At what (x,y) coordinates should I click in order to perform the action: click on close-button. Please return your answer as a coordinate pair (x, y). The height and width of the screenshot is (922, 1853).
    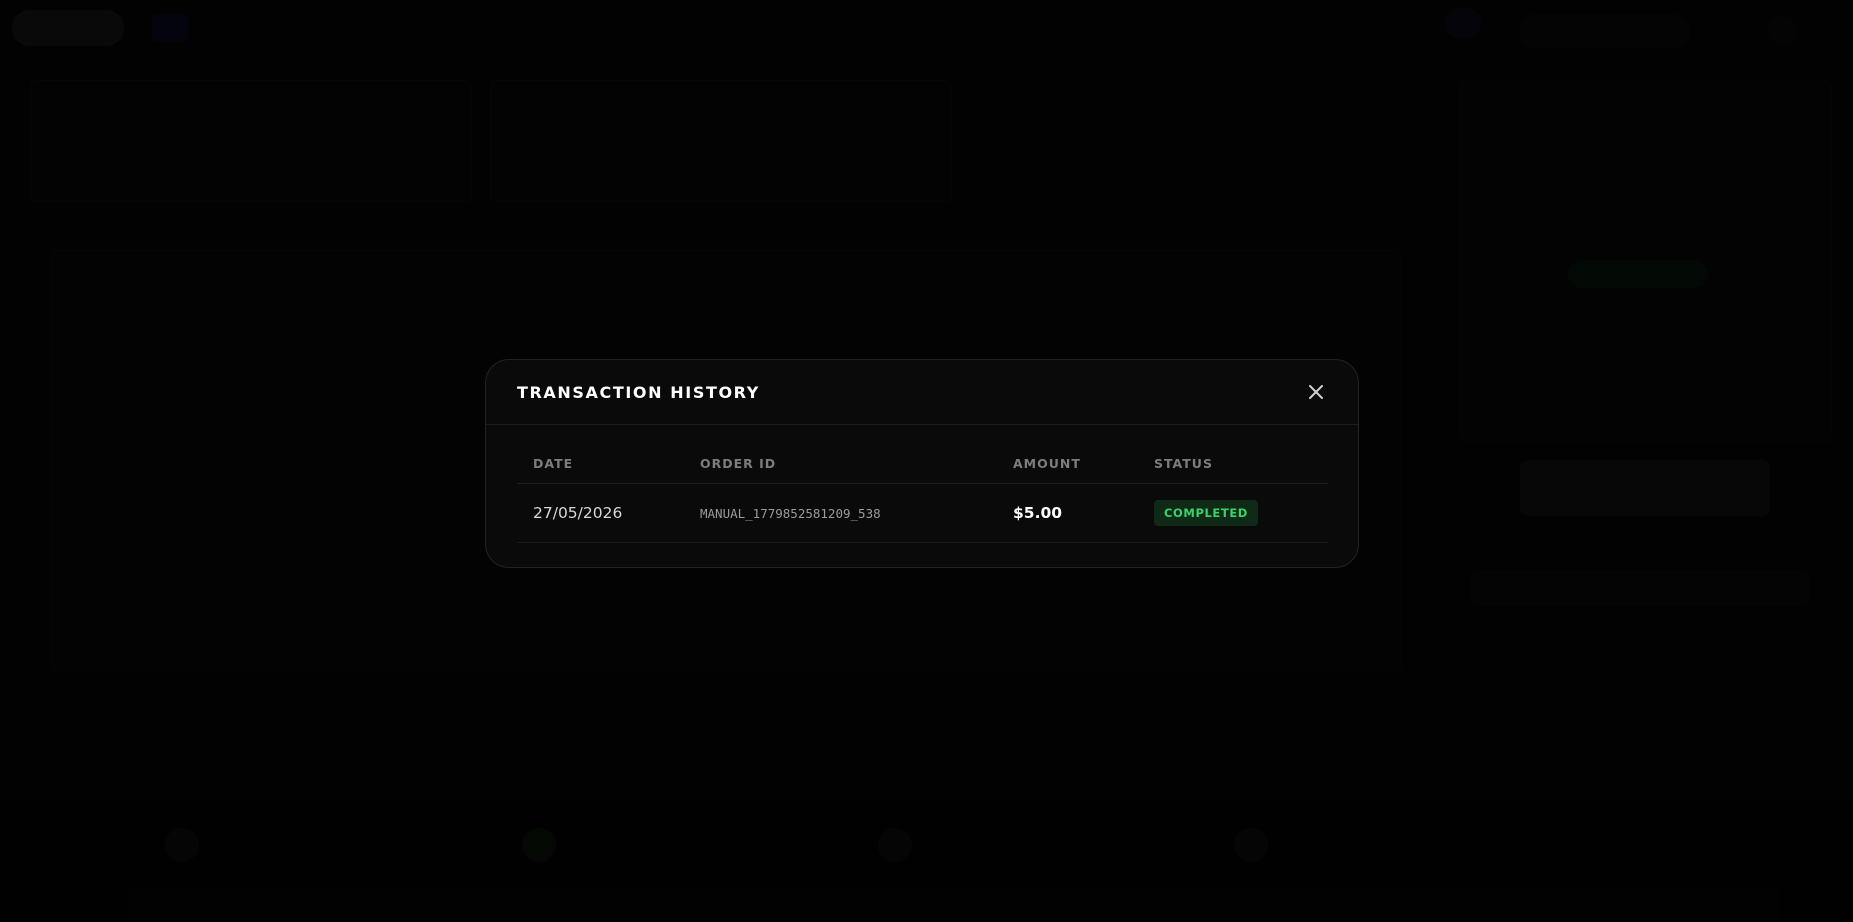
    Looking at the image, I should click on (1316, 392).